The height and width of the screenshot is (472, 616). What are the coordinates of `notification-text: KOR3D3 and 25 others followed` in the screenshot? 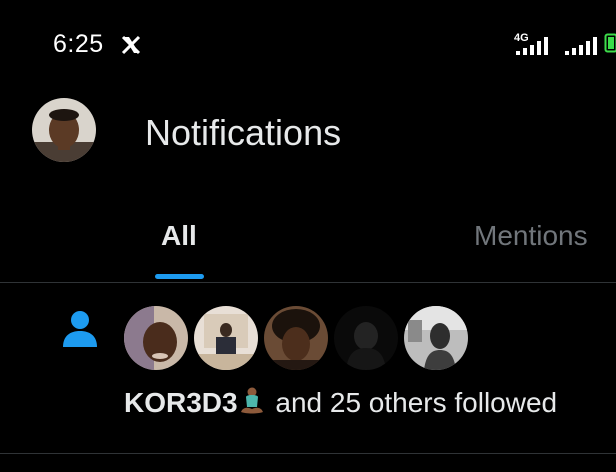 It's located at (340, 403).